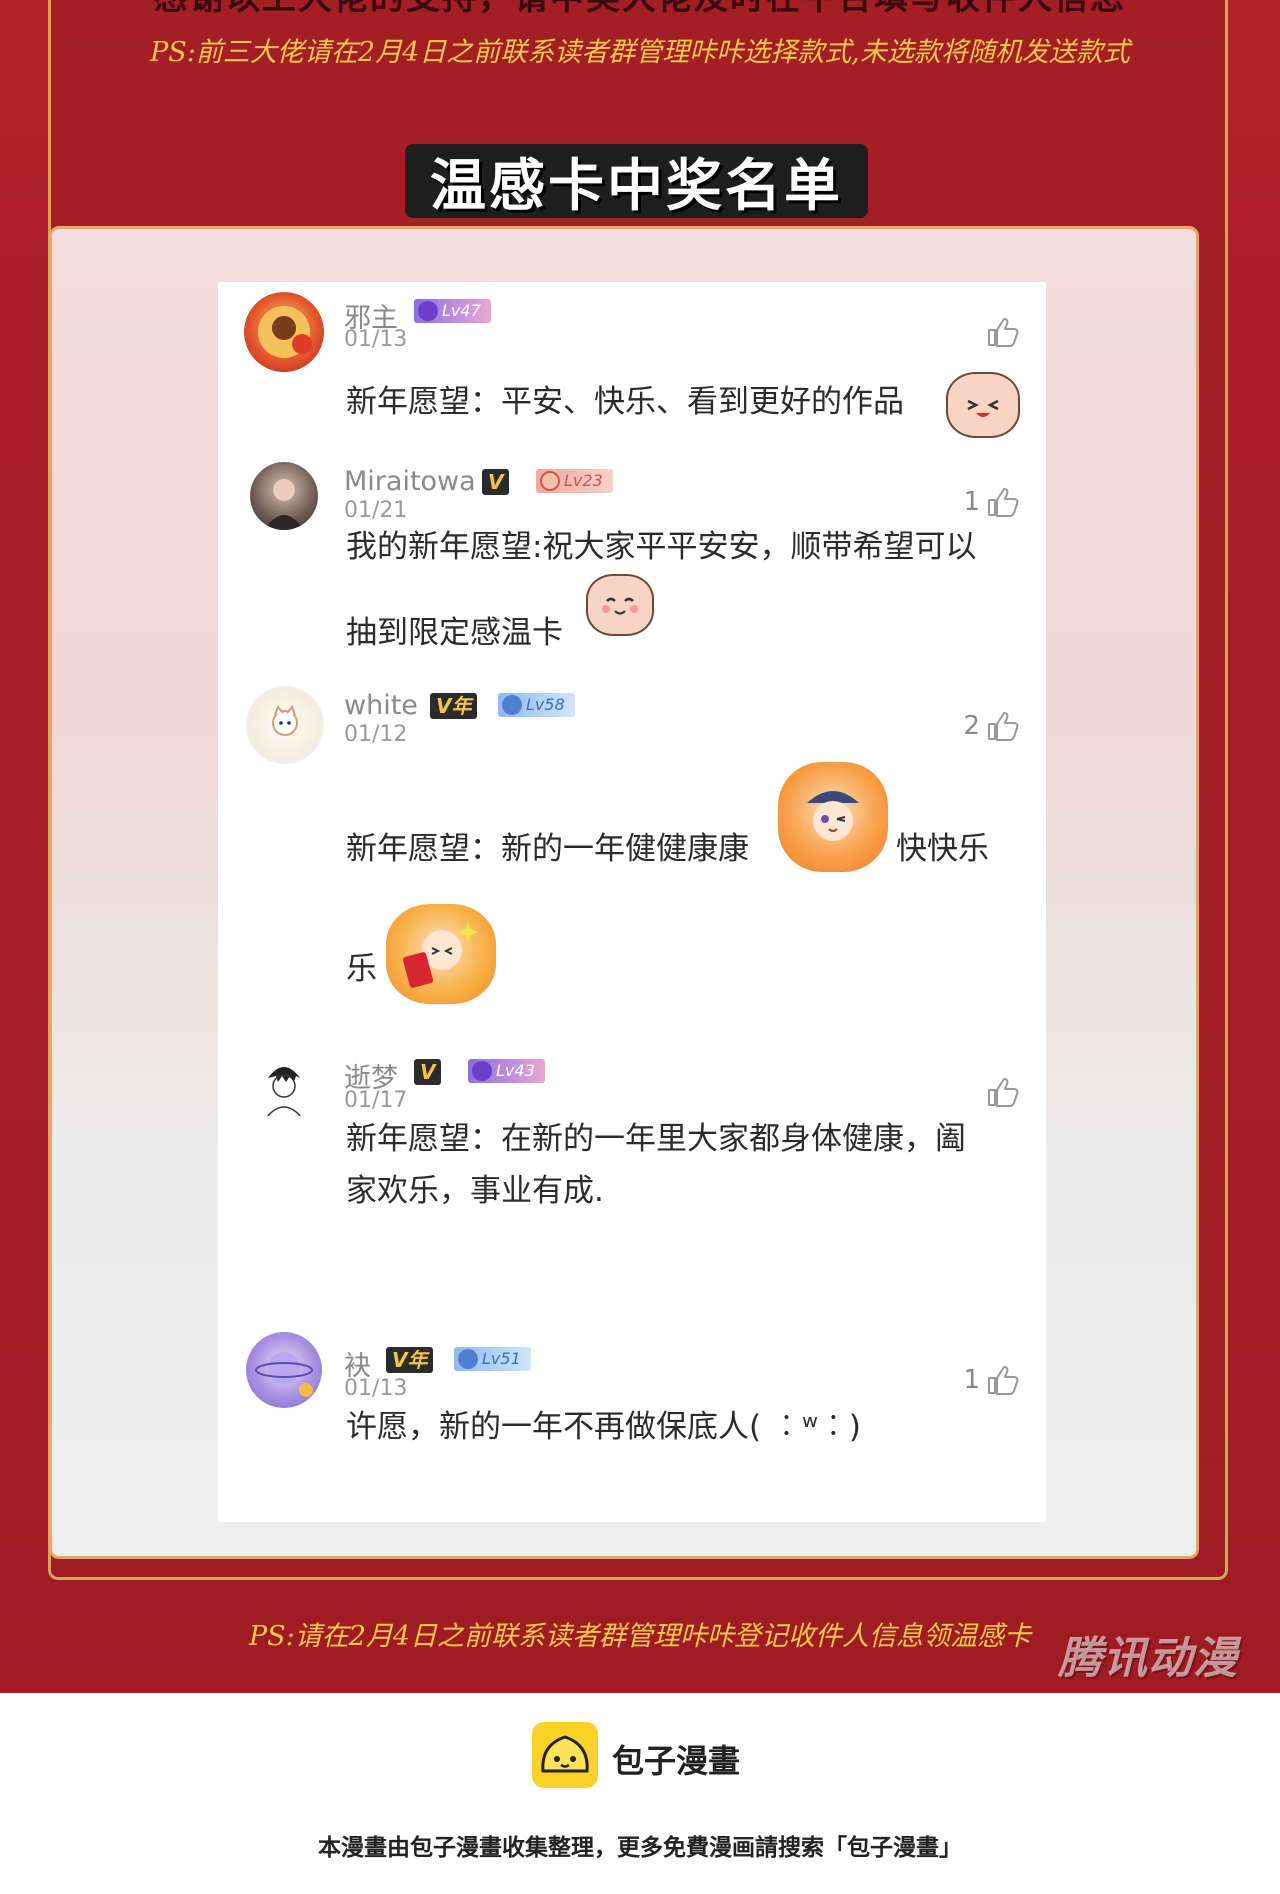 The height and width of the screenshot is (1894, 1280). I want to click on level-text: Lv23, so click(583, 480).